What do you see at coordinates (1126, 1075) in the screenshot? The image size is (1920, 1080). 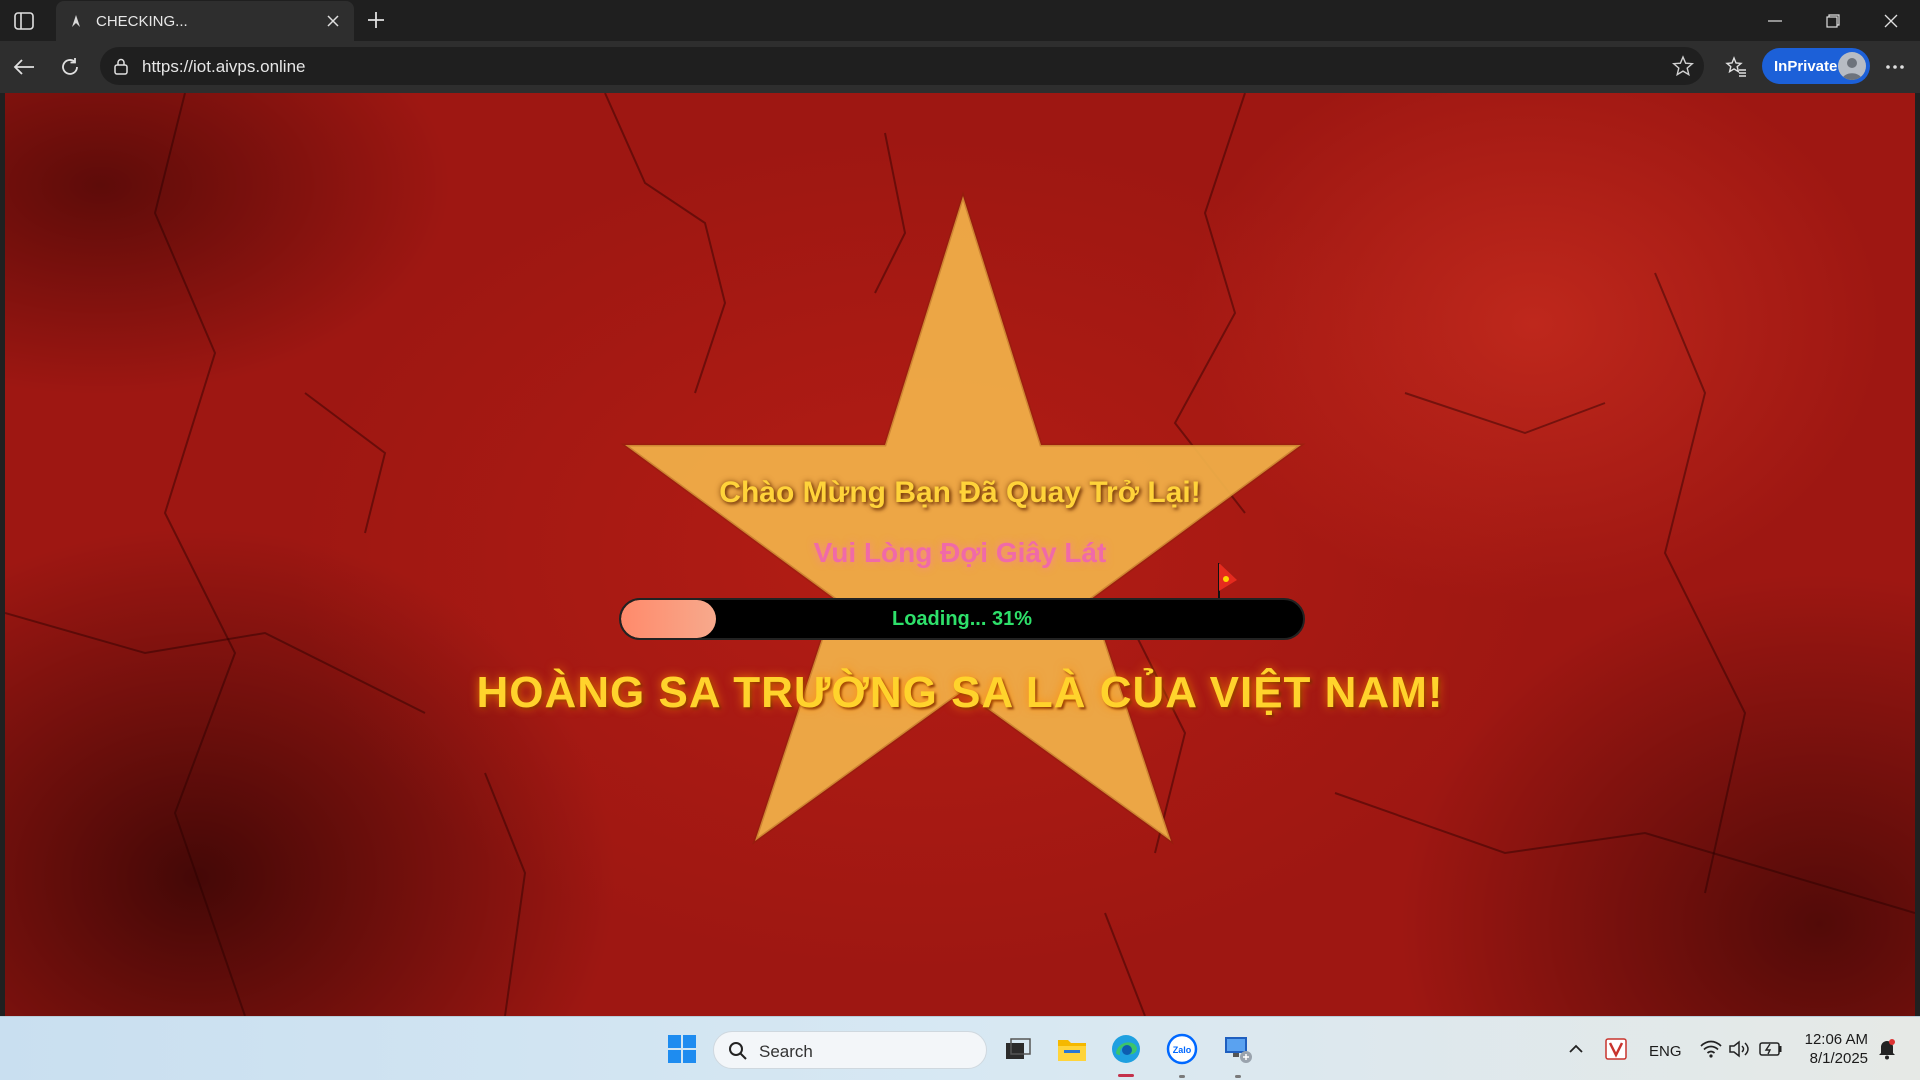 I see `active-app-indicator` at bounding box center [1126, 1075].